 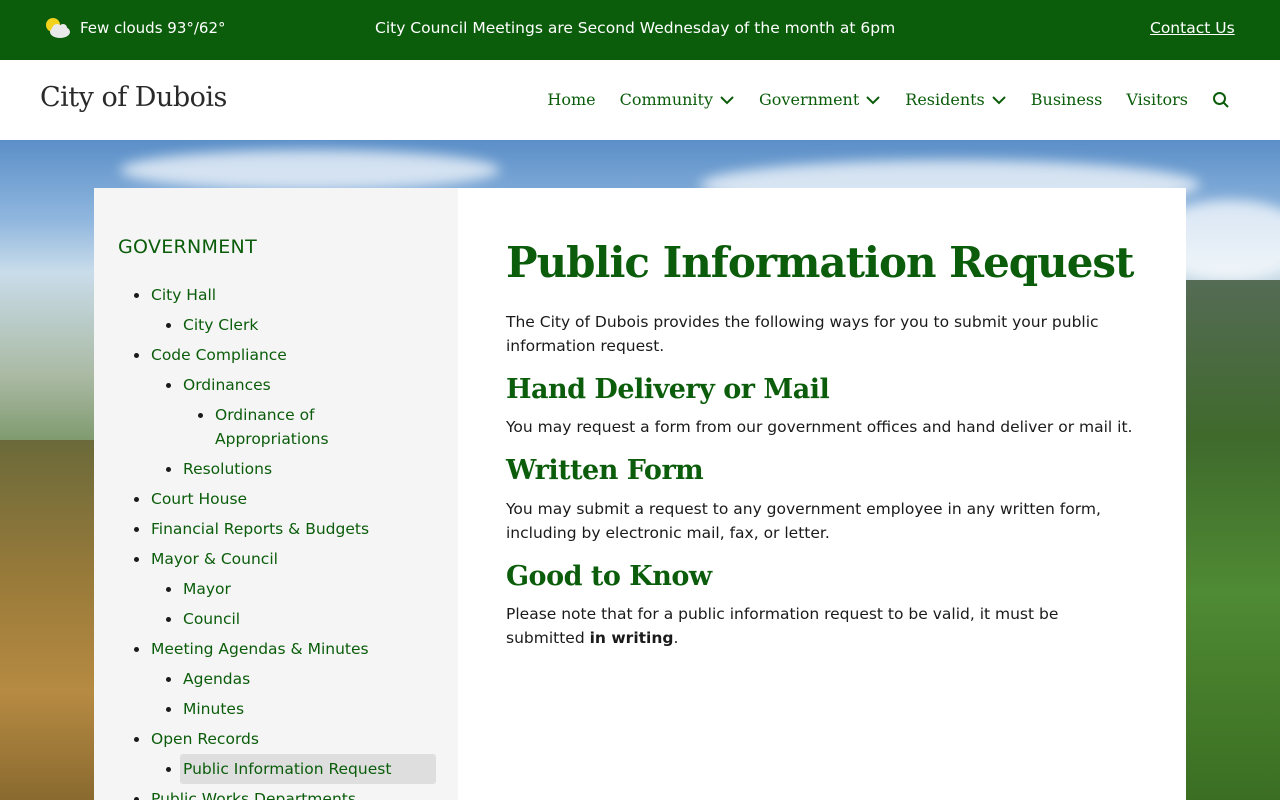 What do you see at coordinates (276, 295) in the screenshot?
I see `sidebar-item-city-hall: City Hall` at bounding box center [276, 295].